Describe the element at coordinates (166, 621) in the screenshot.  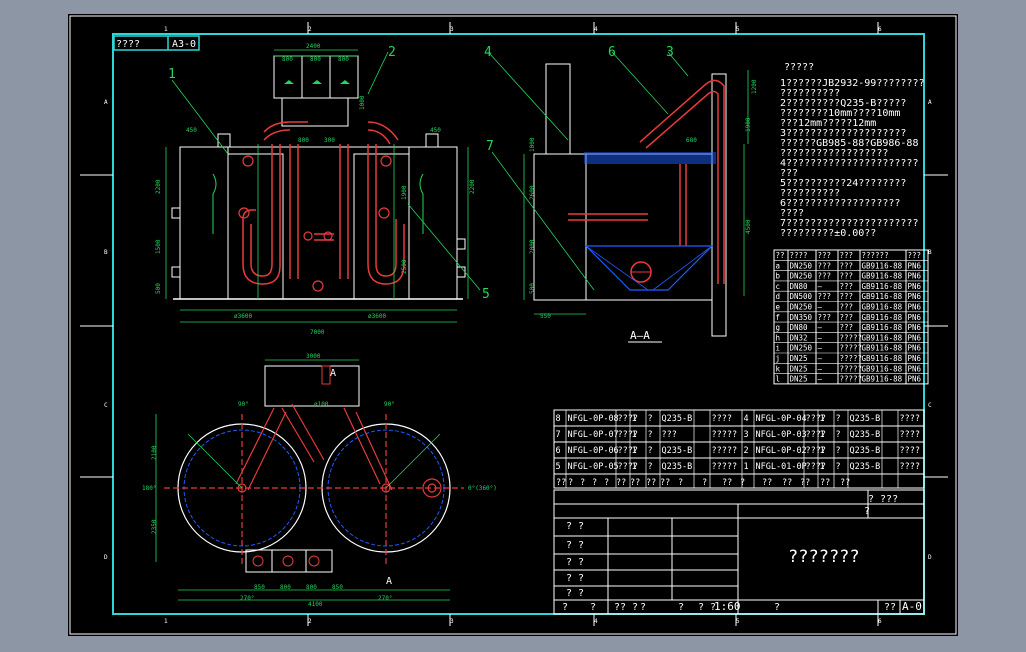
I see `zone-bottom-1: 1` at that location.